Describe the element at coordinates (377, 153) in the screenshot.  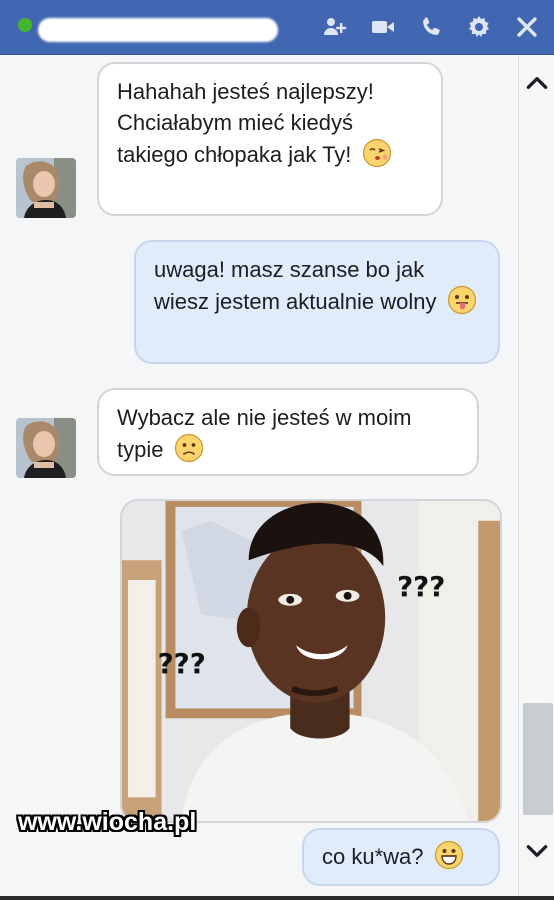
I see `kiss-emoji-icon` at that location.